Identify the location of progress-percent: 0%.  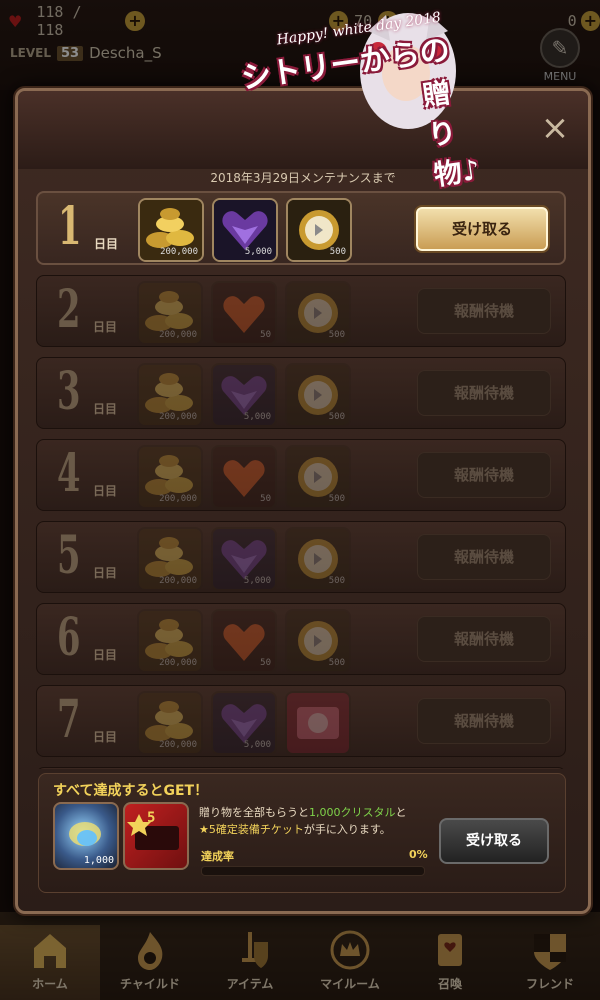
(418, 854).